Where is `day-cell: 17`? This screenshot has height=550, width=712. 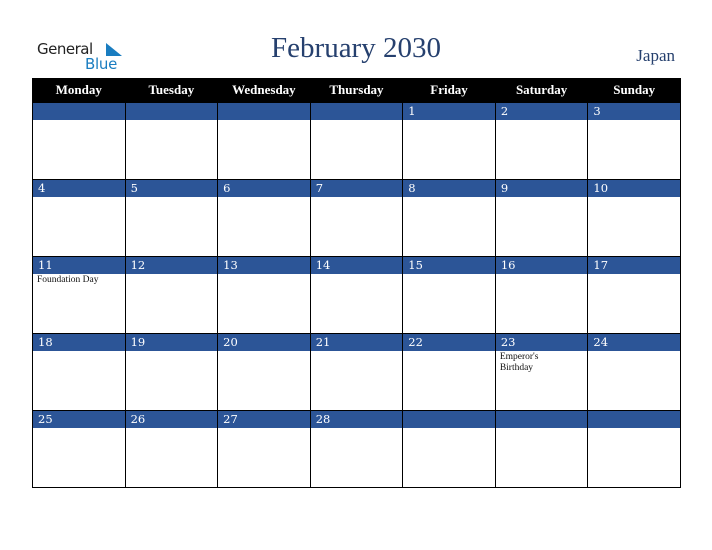 day-cell: 17 is located at coordinates (634, 295).